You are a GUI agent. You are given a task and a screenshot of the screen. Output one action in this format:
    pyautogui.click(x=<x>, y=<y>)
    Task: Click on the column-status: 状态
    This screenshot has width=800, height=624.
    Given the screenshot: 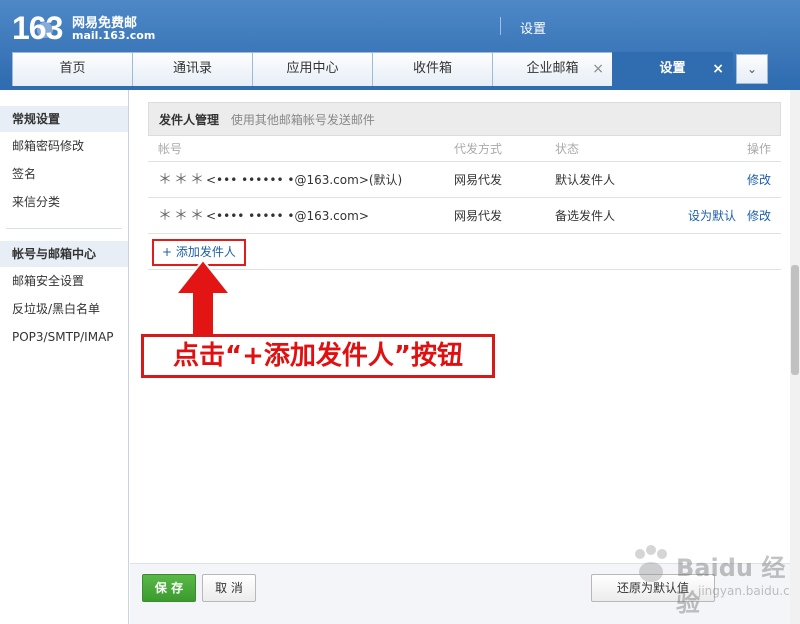 What is the action you would take?
    pyautogui.click(x=567, y=149)
    